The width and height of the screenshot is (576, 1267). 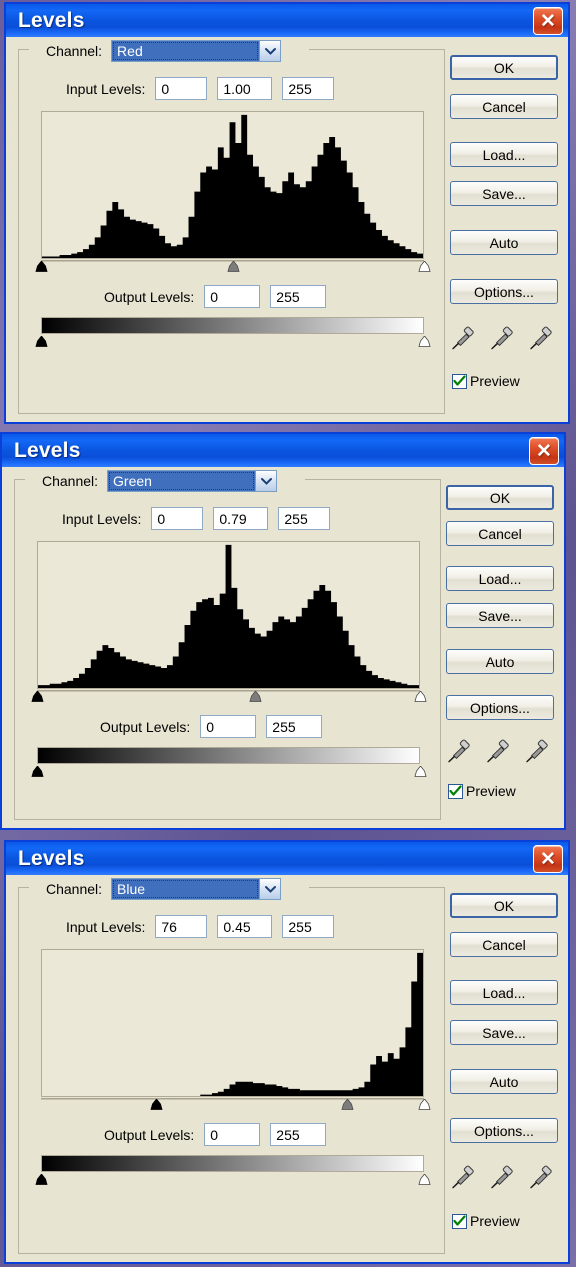 I want to click on input-gamma-field: 1.00, so click(x=245, y=88).